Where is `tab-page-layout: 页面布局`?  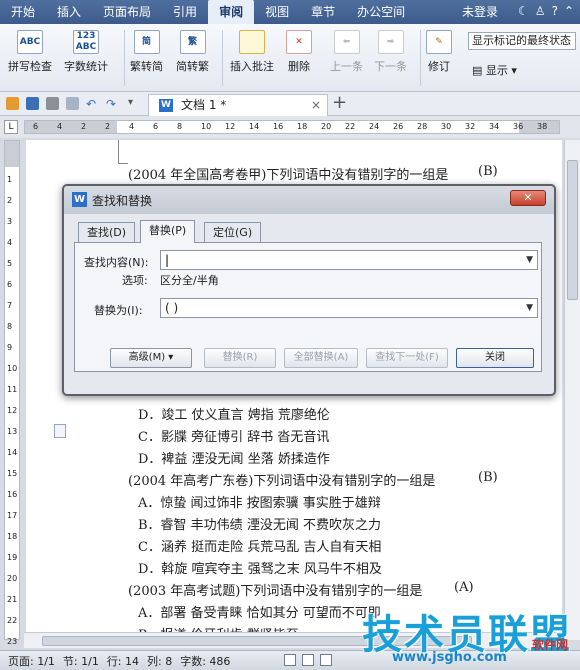 tab-page-layout: 页面布局 is located at coordinates (127, 12).